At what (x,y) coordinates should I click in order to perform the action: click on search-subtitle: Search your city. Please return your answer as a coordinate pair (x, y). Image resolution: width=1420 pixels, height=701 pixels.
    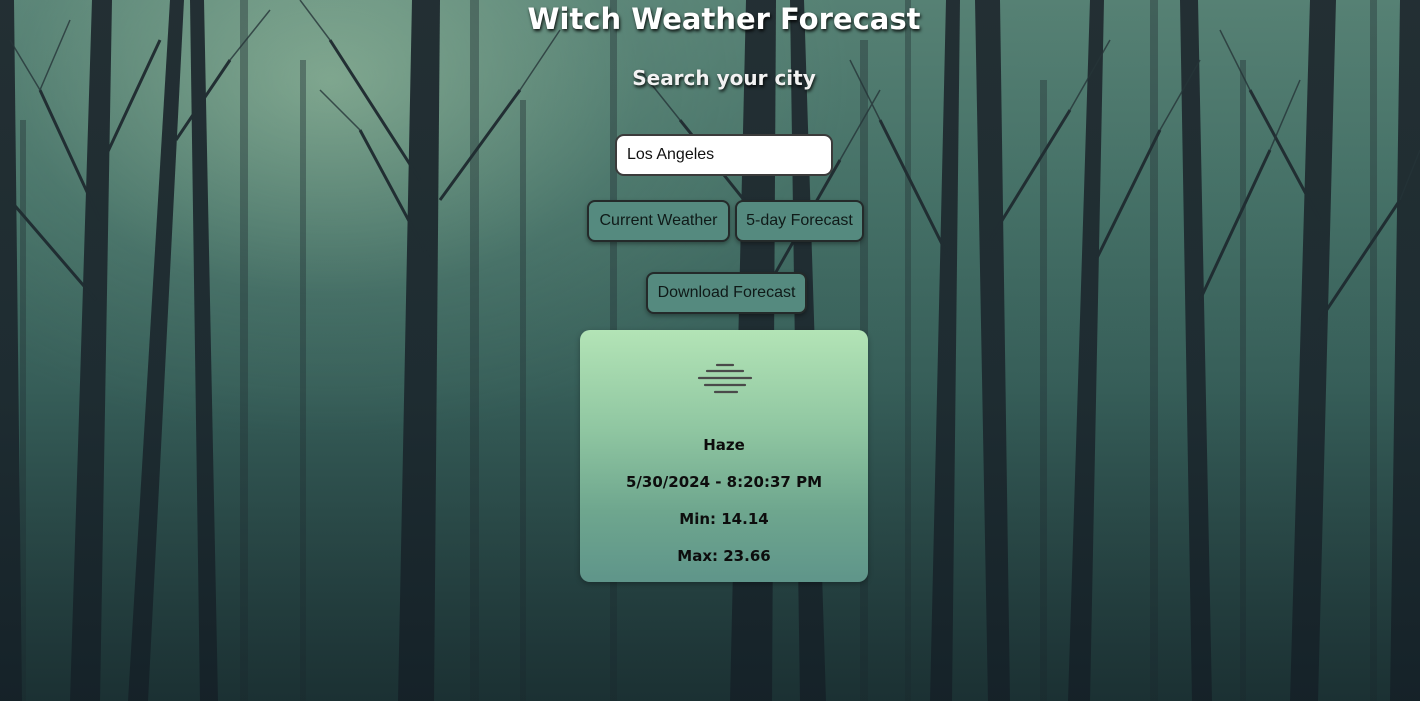
    Looking at the image, I should click on (724, 78).